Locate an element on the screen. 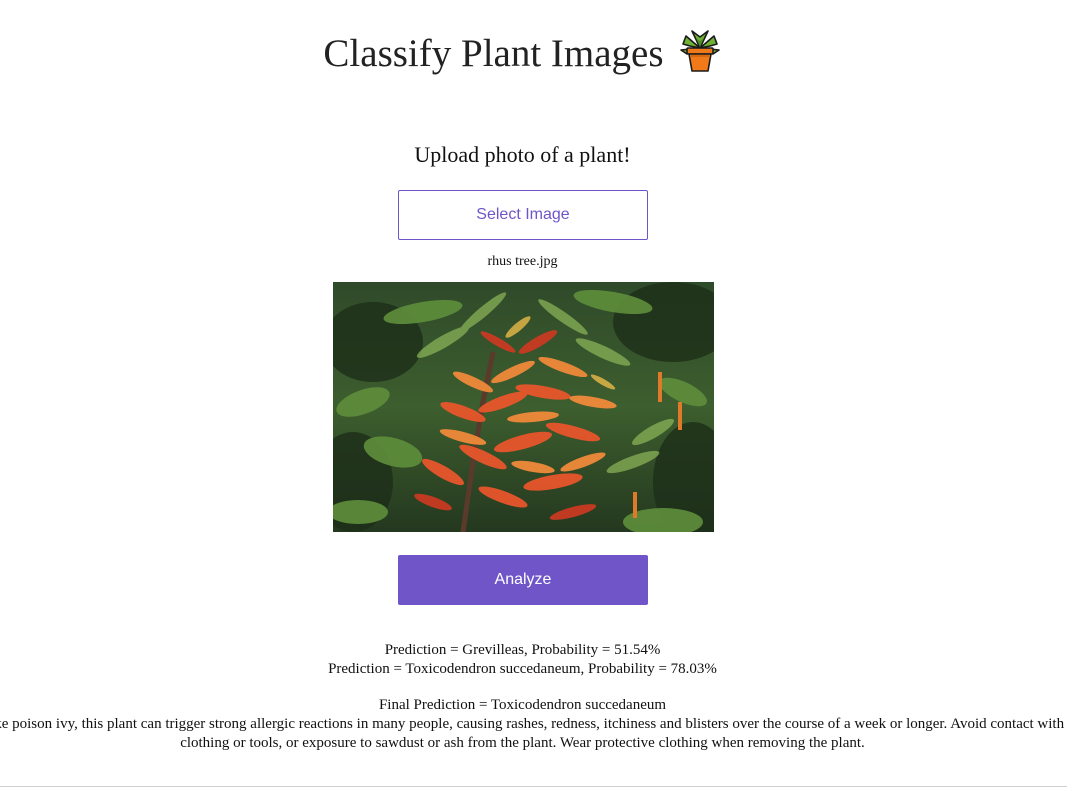 This screenshot has width=1067, height=789. divider is located at coordinates (533, 786).